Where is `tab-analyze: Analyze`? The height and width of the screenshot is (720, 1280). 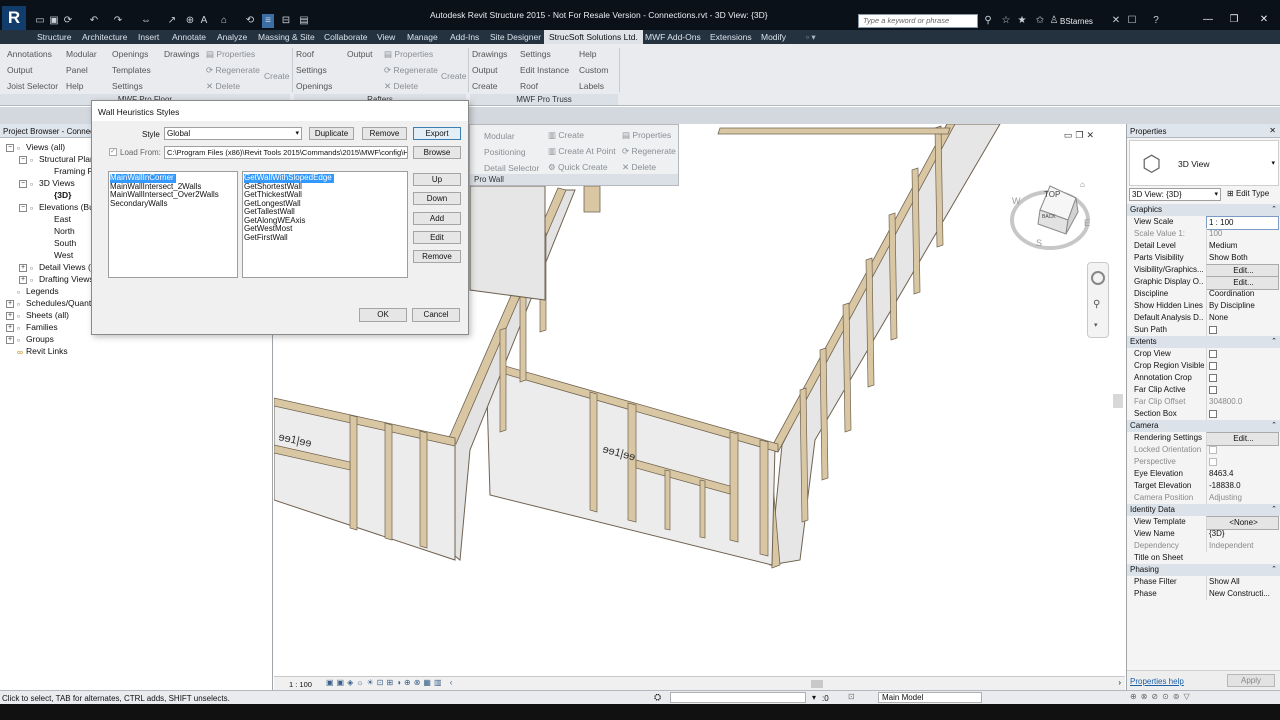
tab-analyze: Analyze is located at coordinates (232, 37).